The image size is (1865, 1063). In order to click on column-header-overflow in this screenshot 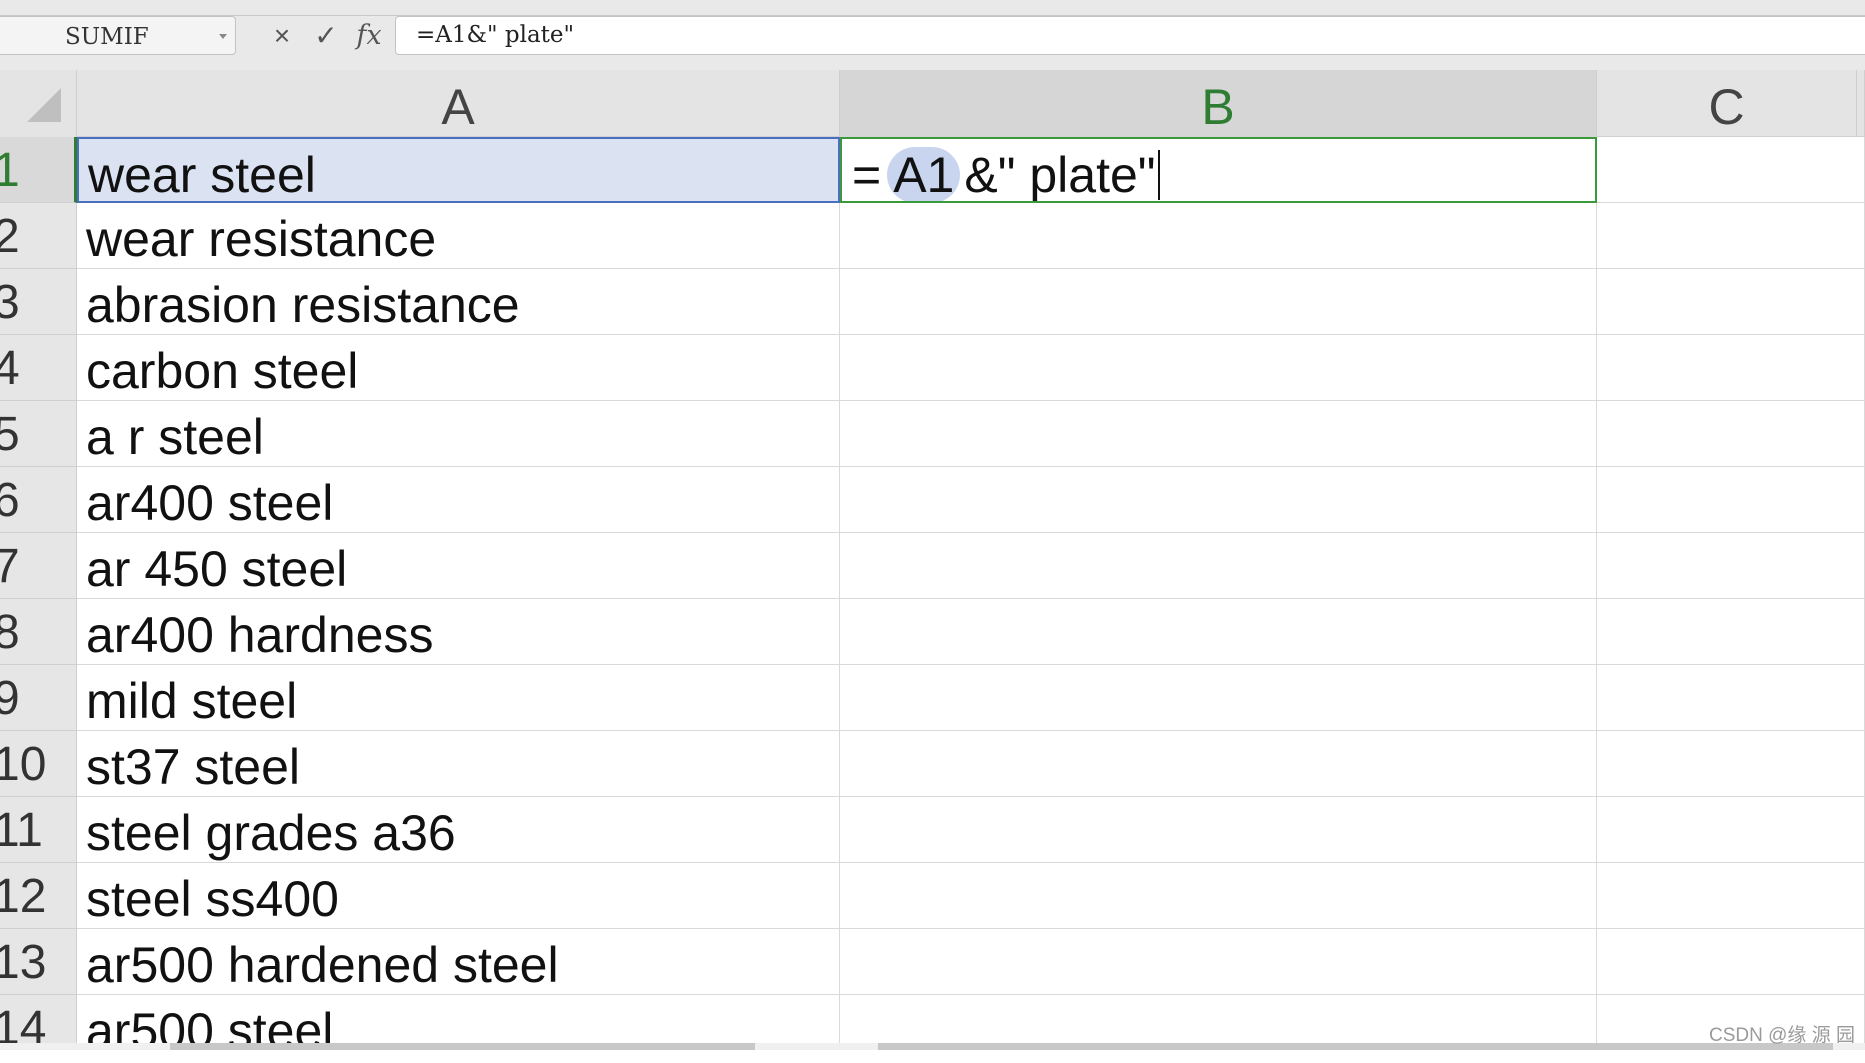, I will do `click(1861, 103)`.